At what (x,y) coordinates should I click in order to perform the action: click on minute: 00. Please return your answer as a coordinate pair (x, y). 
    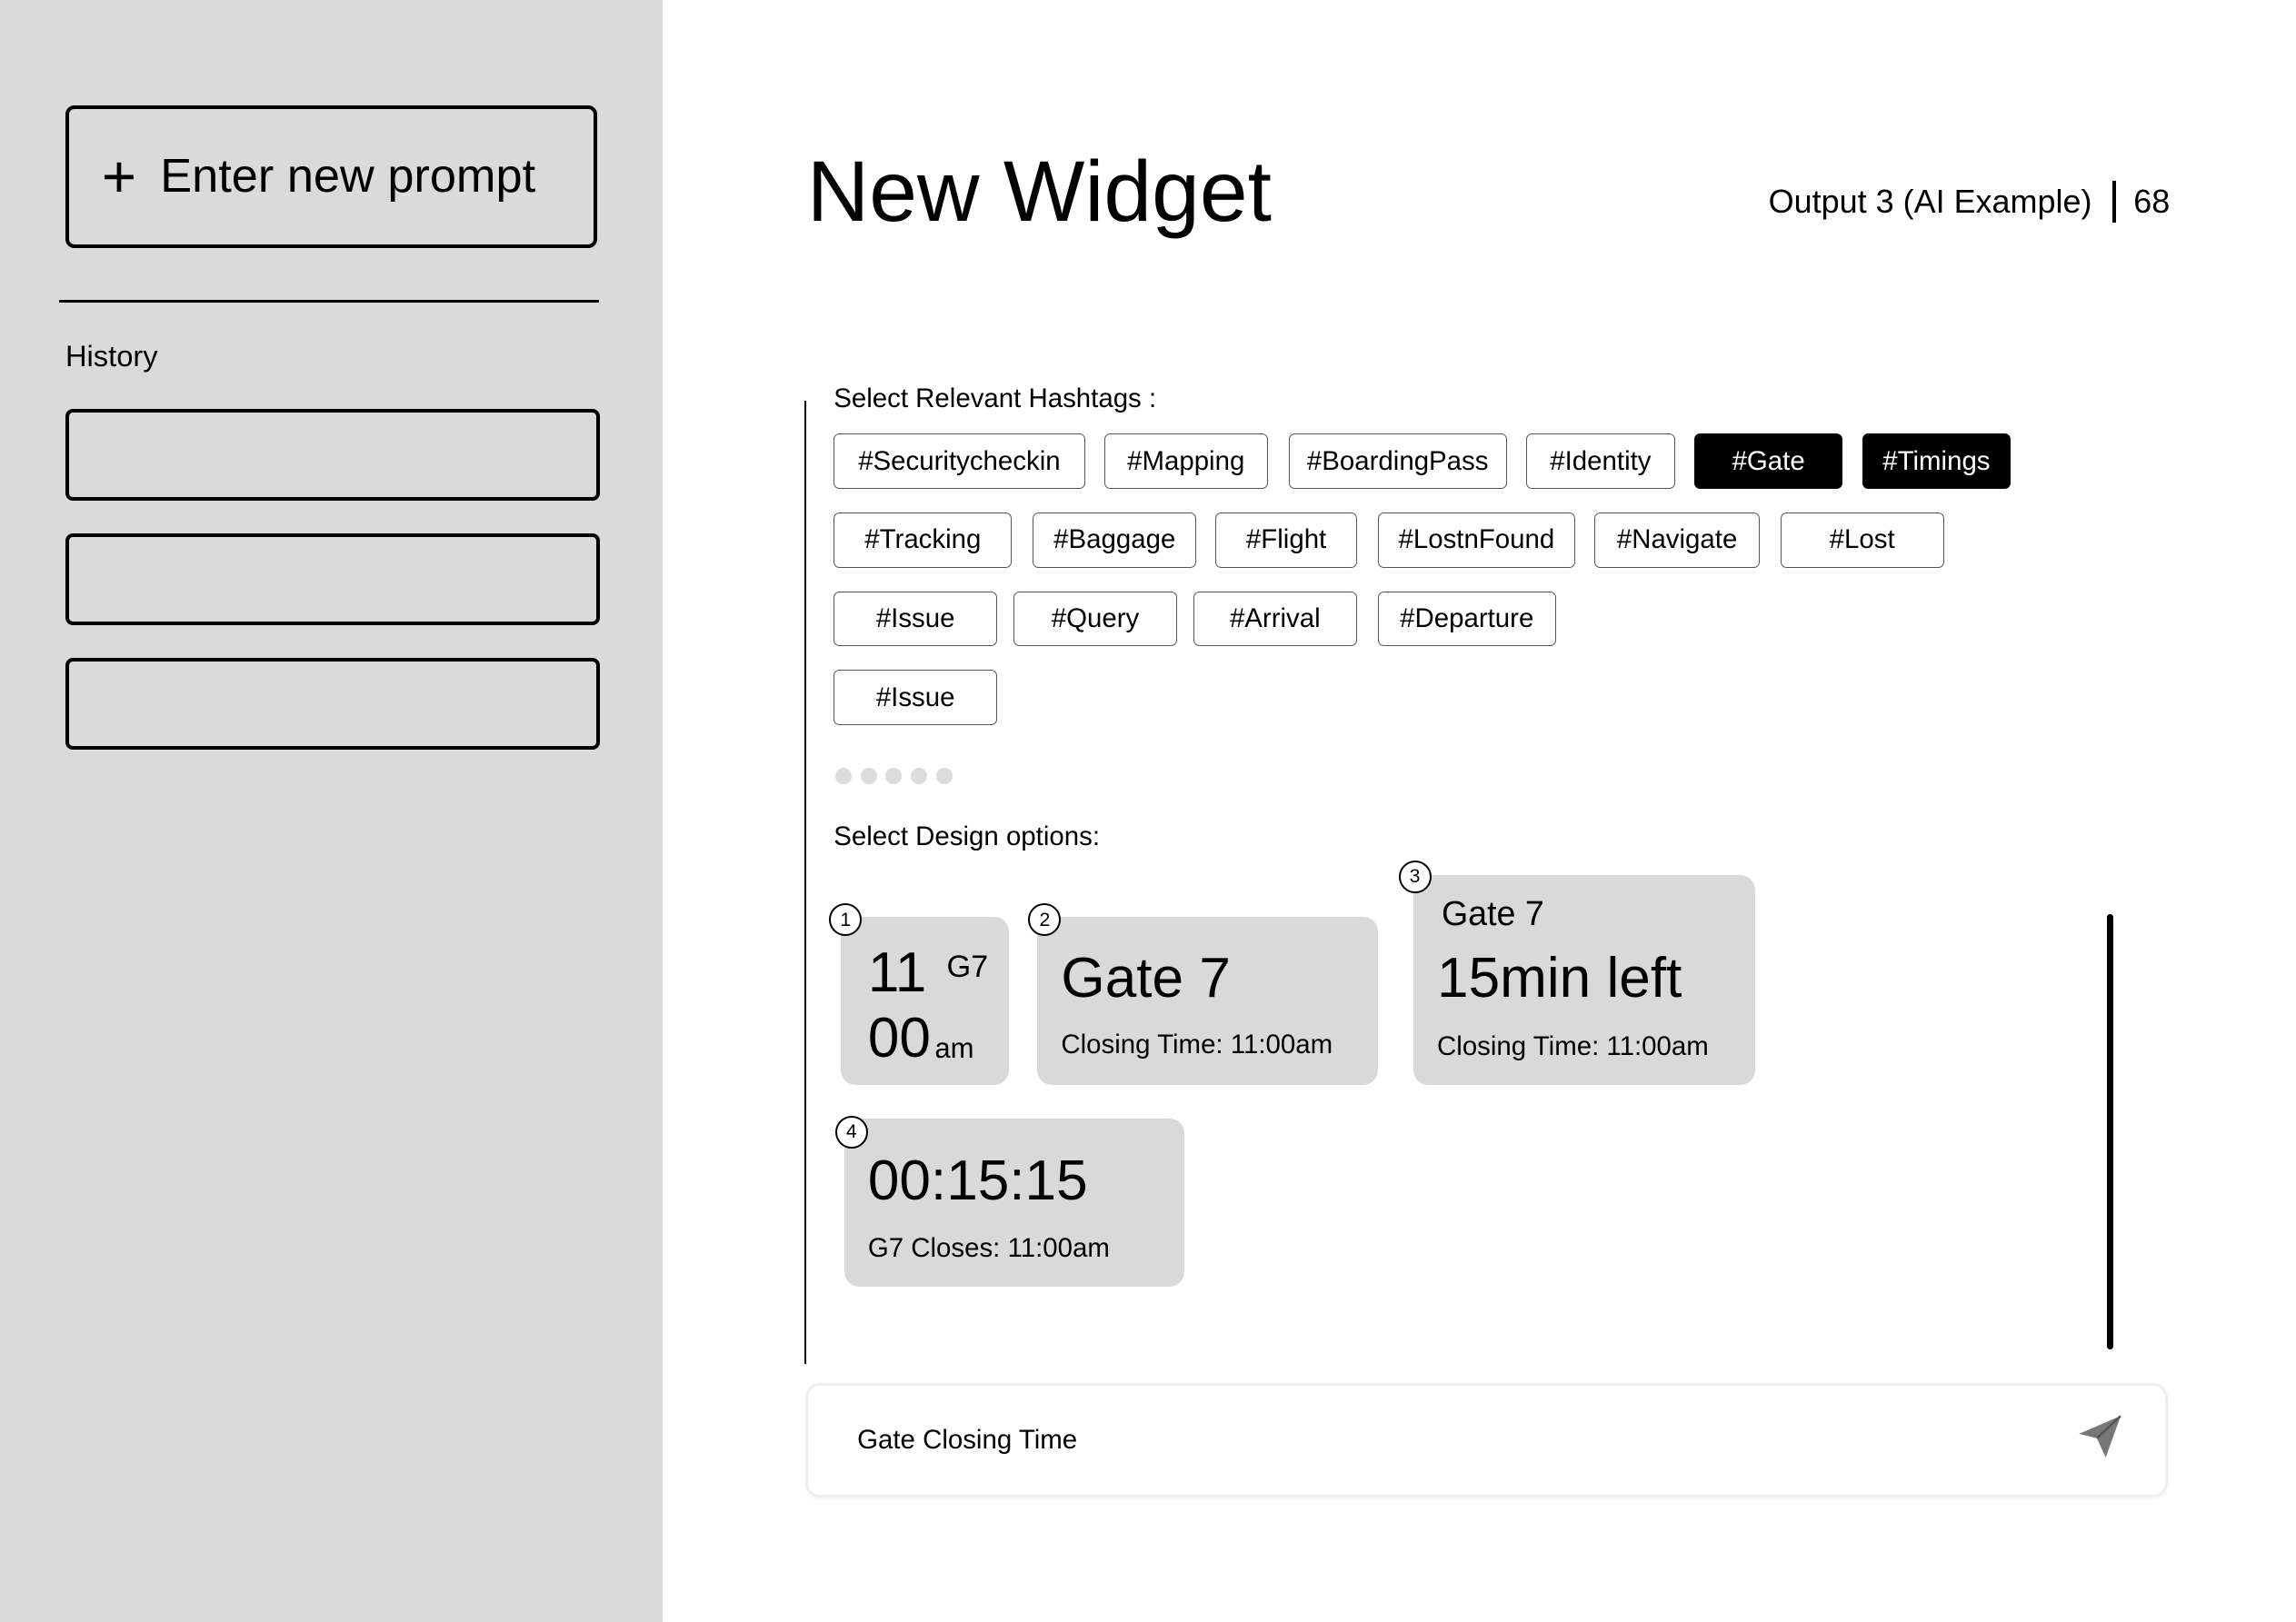
    Looking at the image, I should click on (899, 1038).